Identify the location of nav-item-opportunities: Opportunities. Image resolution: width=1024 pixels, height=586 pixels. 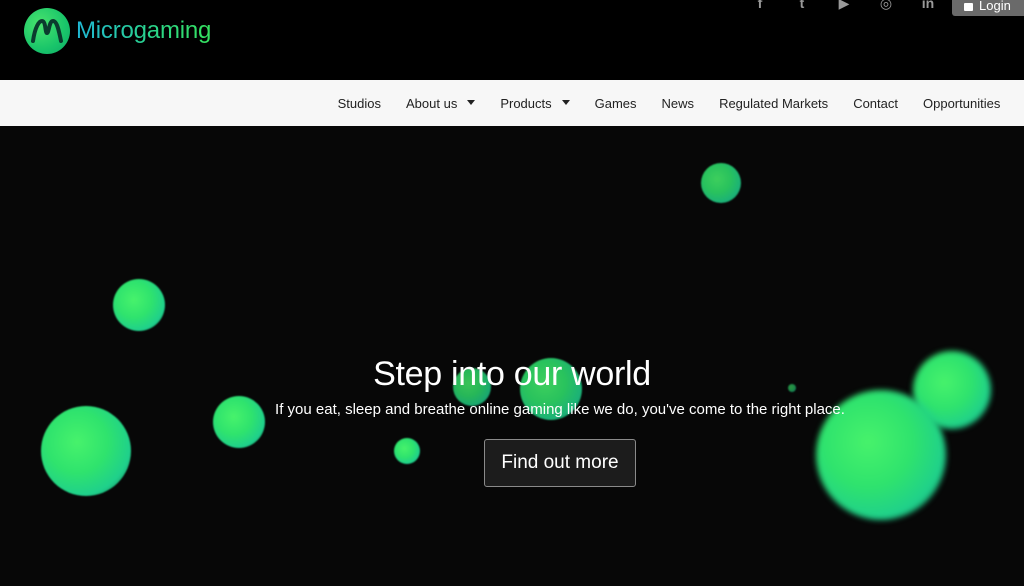
(961, 103).